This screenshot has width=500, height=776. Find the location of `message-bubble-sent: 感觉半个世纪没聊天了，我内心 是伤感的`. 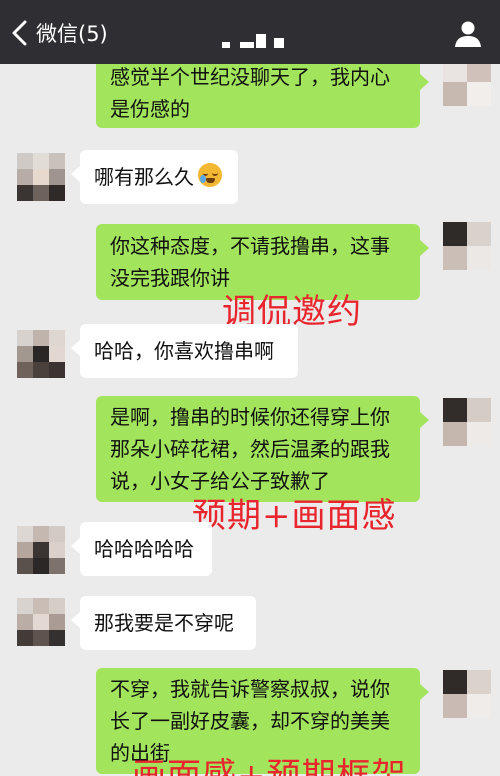

message-bubble-sent: 感觉半个世纪没聊天了，我内心 是伤感的 is located at coordinates (262, 96).